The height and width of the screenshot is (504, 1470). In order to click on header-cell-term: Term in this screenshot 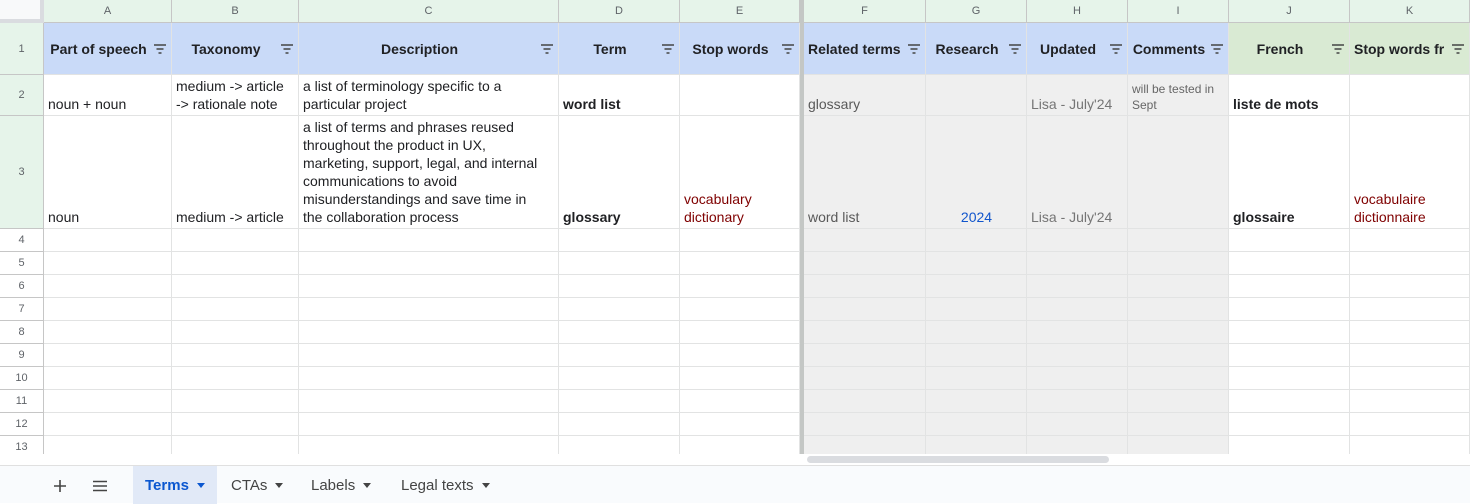, I will do `click(619, 49)`.